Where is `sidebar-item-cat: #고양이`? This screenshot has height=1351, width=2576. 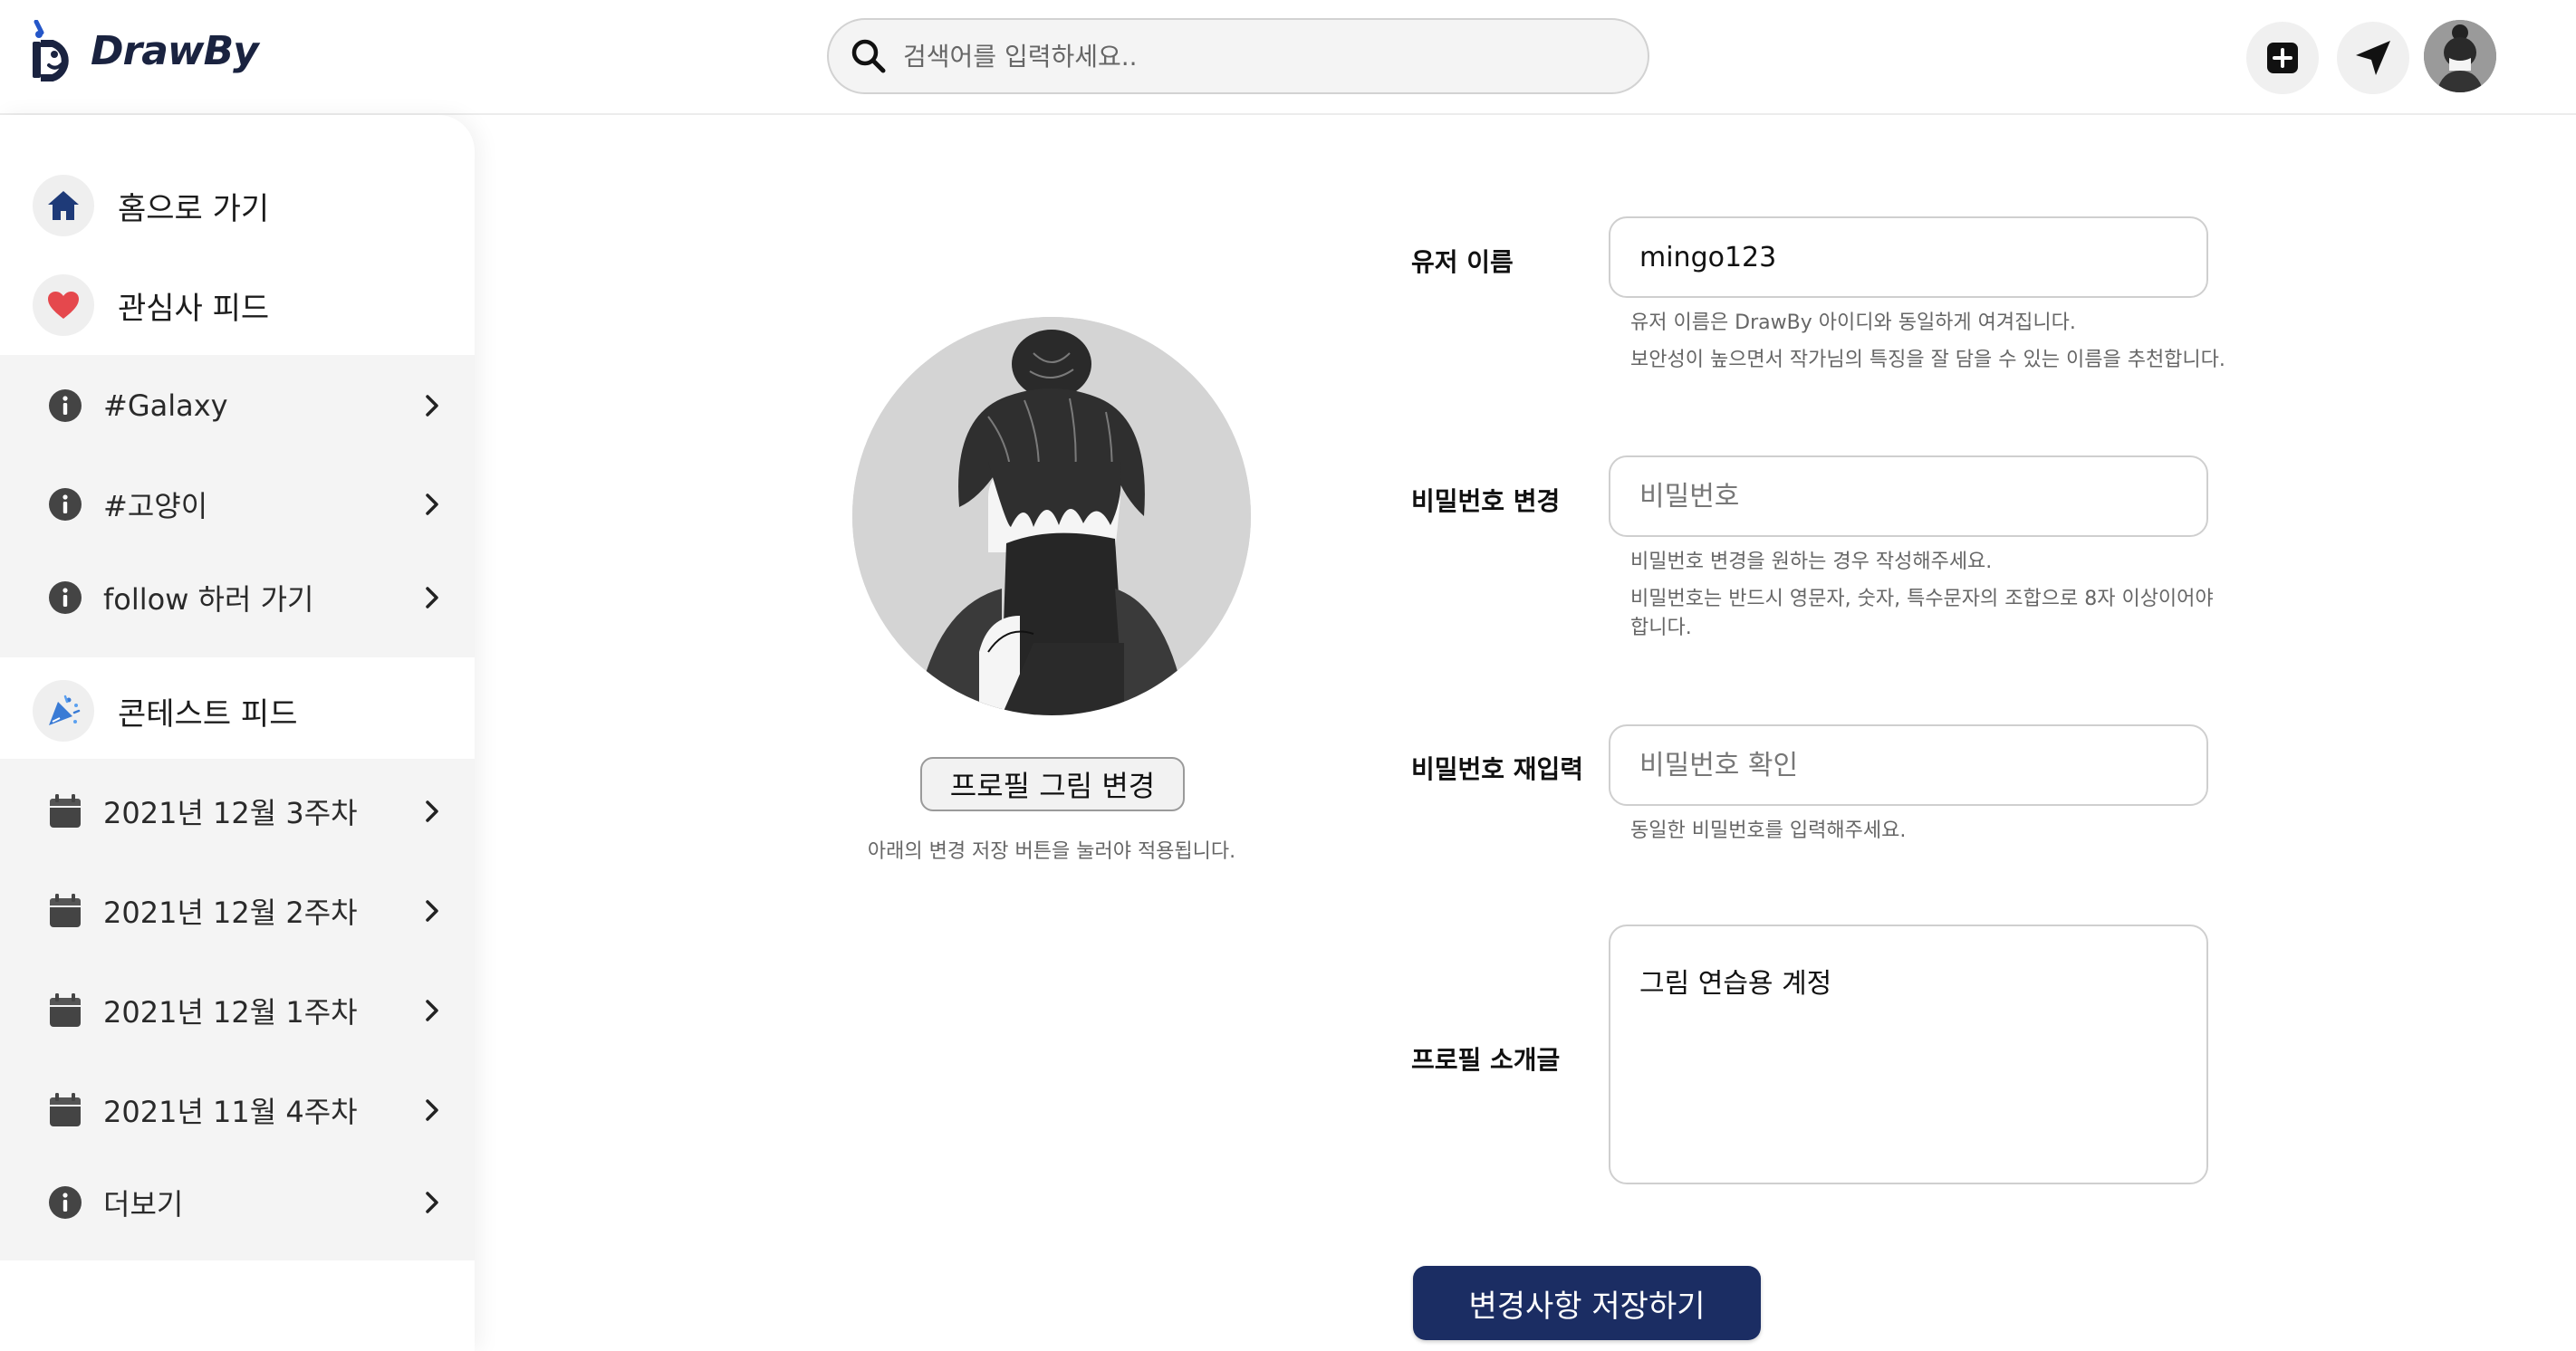 sidebar-item-cat: #고양이 is located at coordinates (246, 504).